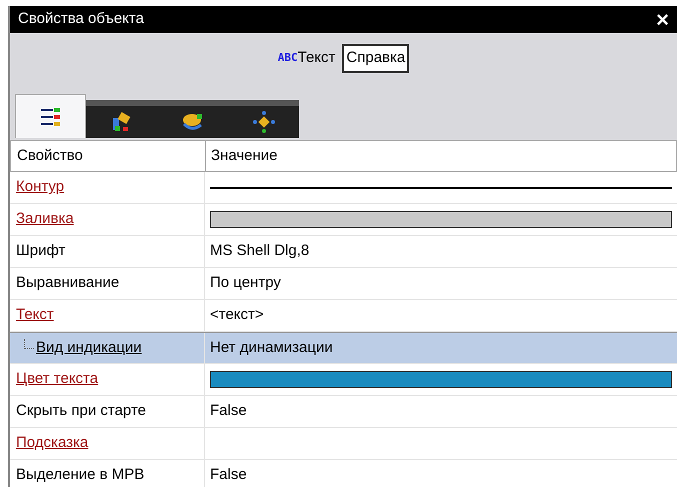  I want to click on property-row: Заливка, so click(343, 220).